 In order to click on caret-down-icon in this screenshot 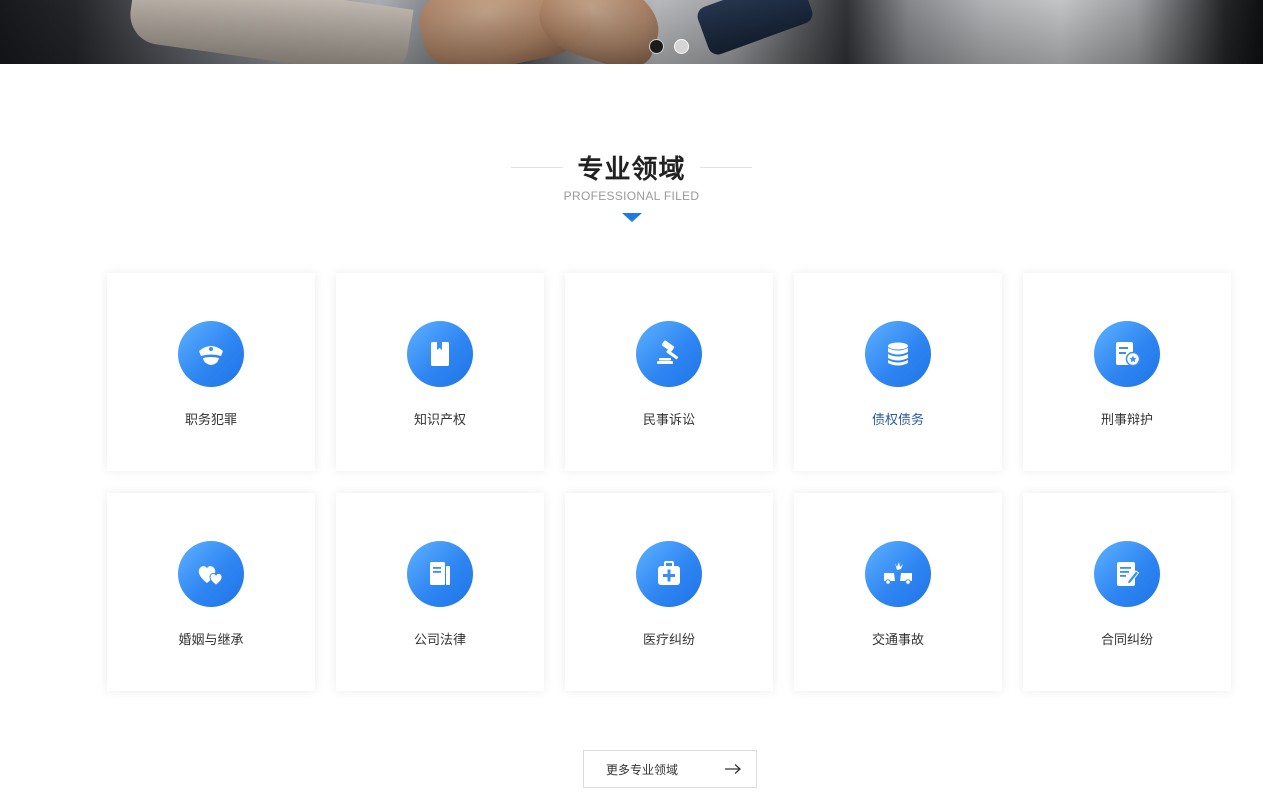, I will do `click(631, 217)`.